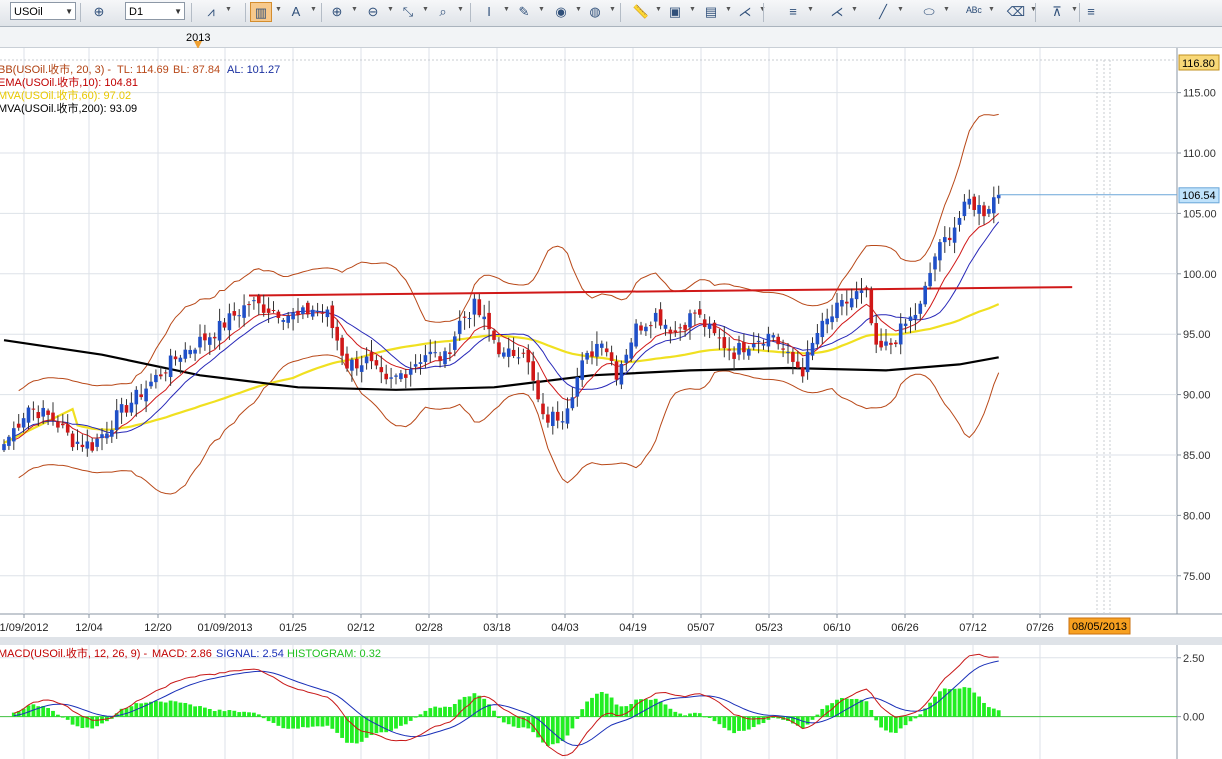  What do you see at coordinates (1193, 659) in the screenshot?
I see `macd-tick-label: 2.50` at bounding box center [1193, 659].